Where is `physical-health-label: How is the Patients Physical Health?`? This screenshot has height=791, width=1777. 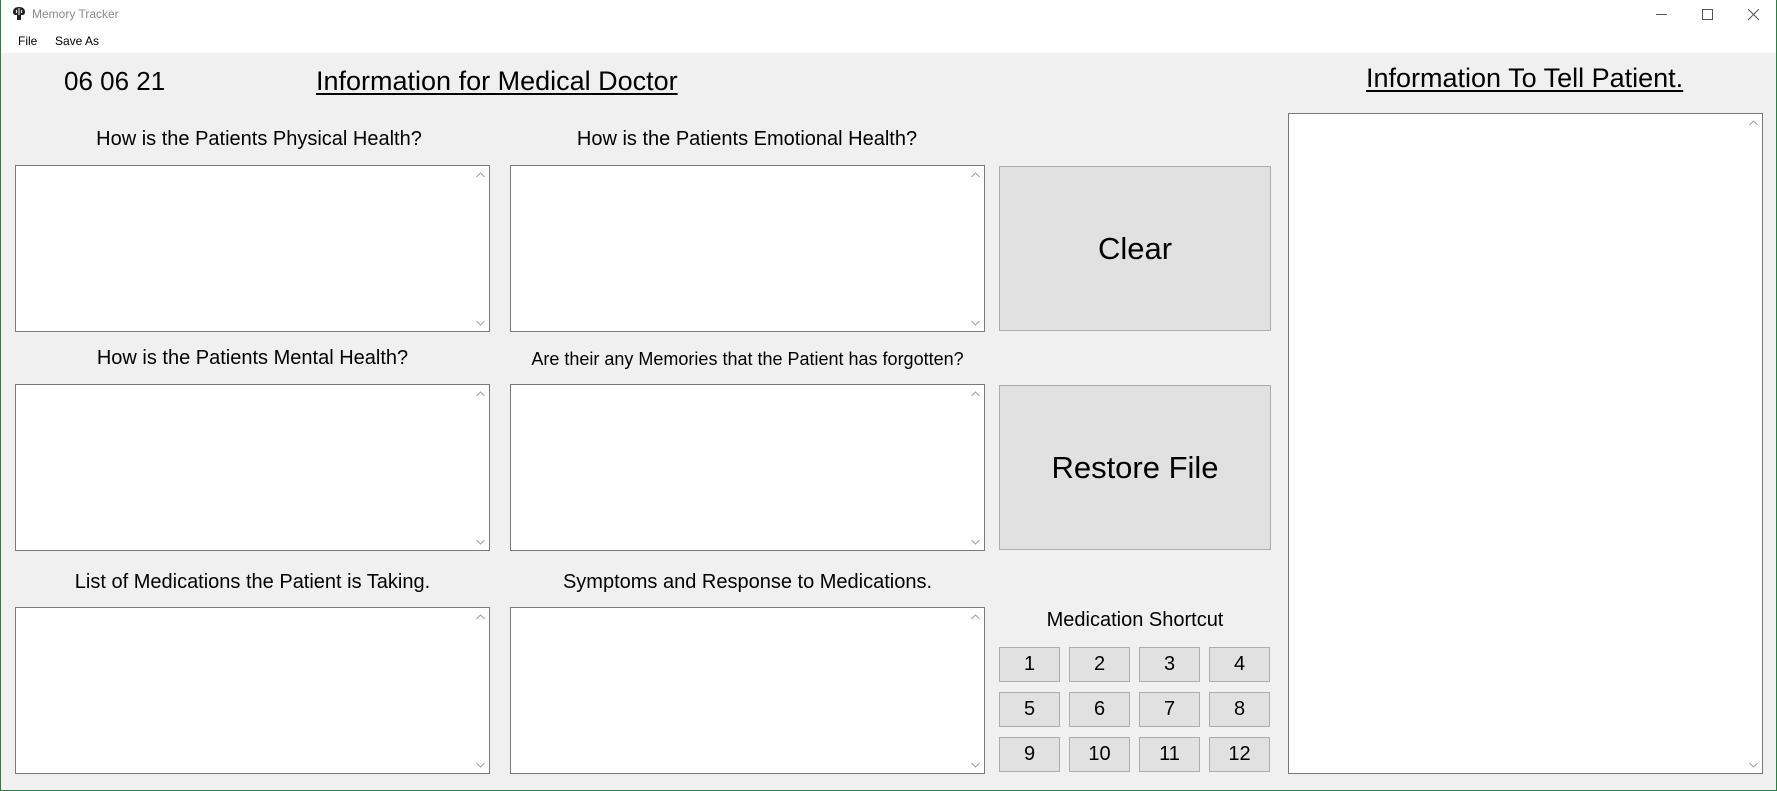
physical-health-label: How is the Patients Physical Health? is located at coordinates (259, 139).